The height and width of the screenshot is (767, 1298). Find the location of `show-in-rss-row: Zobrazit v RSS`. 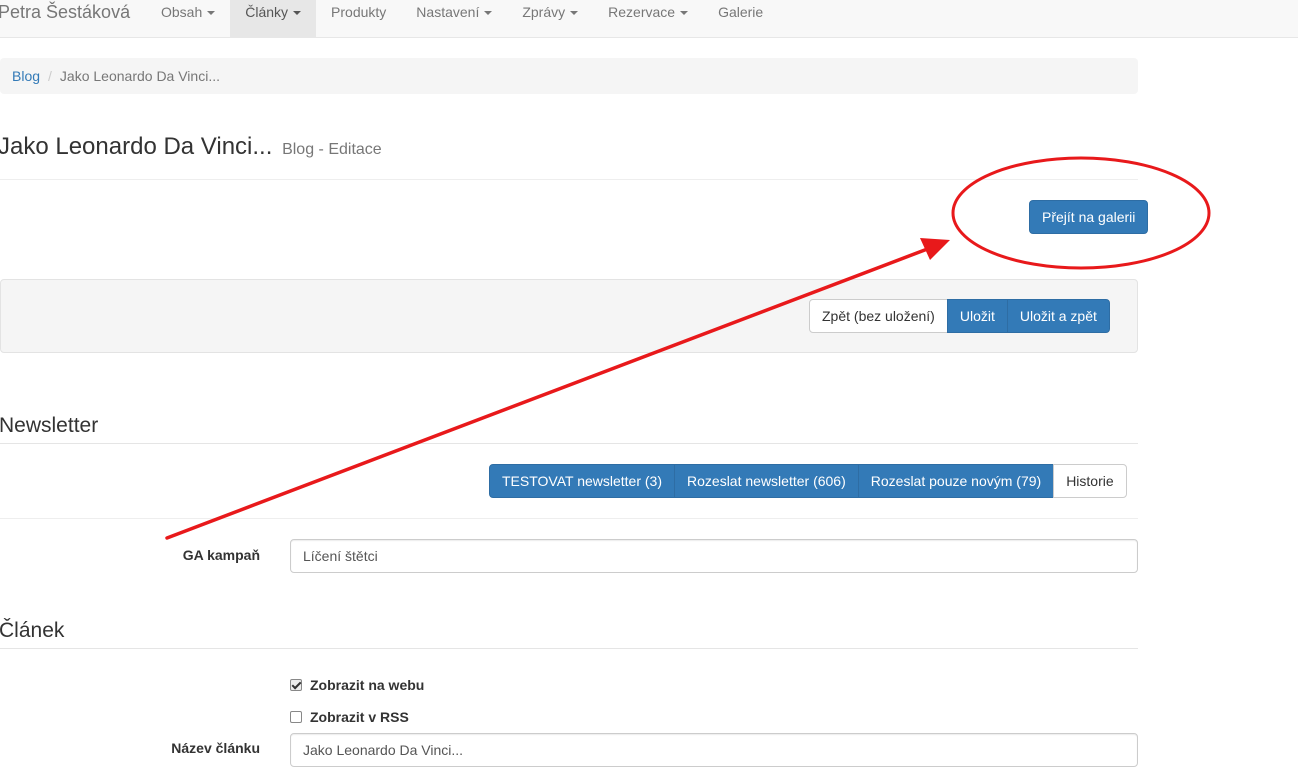

show-in-rss-row: Zobrazit v RSS is located at coordinates (349, 717).